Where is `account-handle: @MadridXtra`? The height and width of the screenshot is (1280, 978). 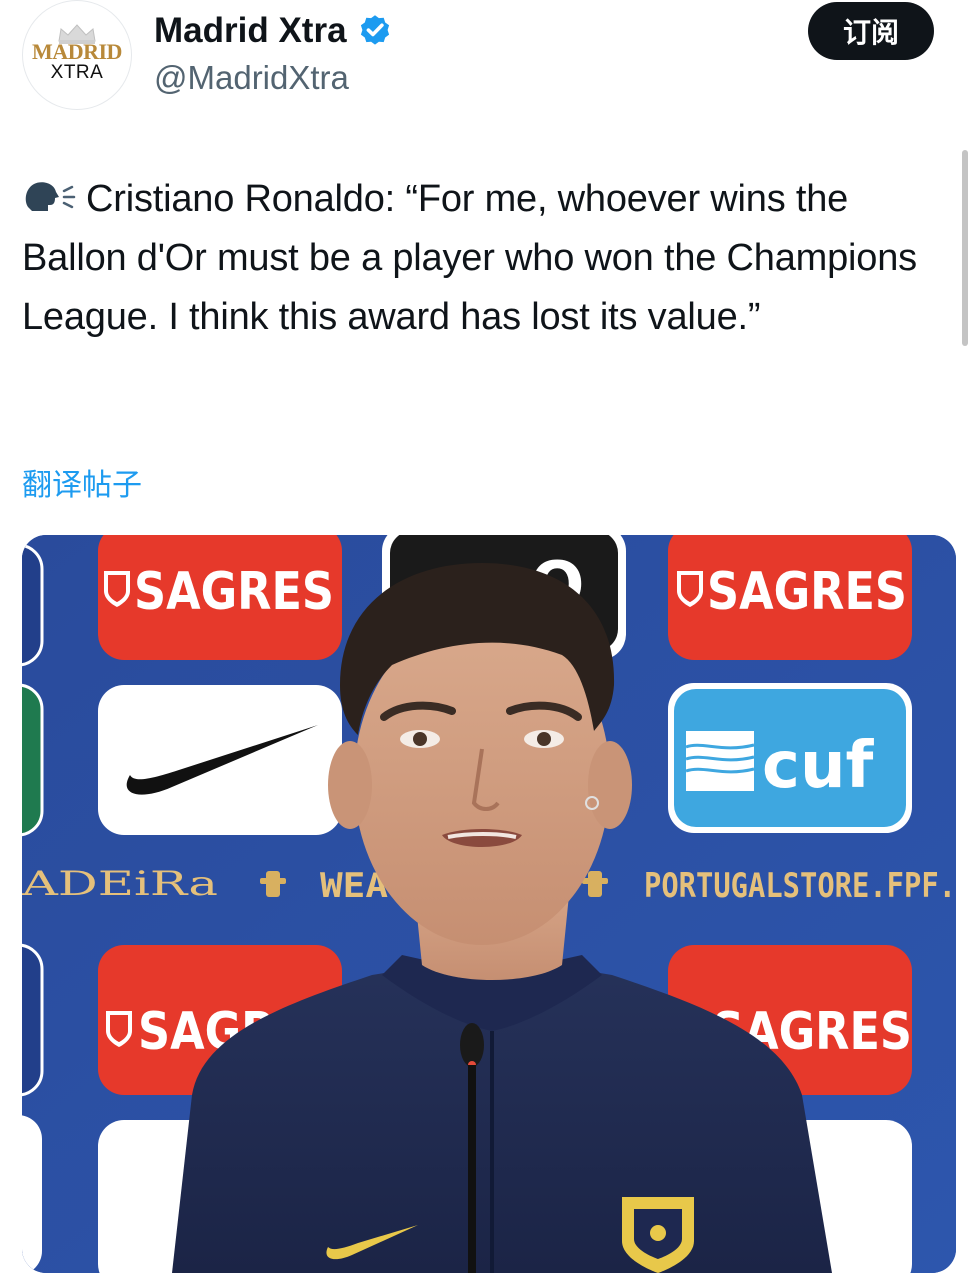
account-handle: @MadridXtra is located at coordinates (251, 78).